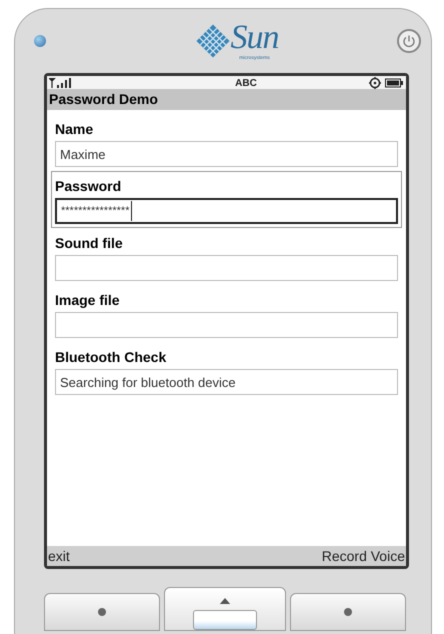 This screenshot has width=444, height=634. Describe the element at coordinates (226, 154) in the screenshot. I see `text-field: Maxime` at that location.